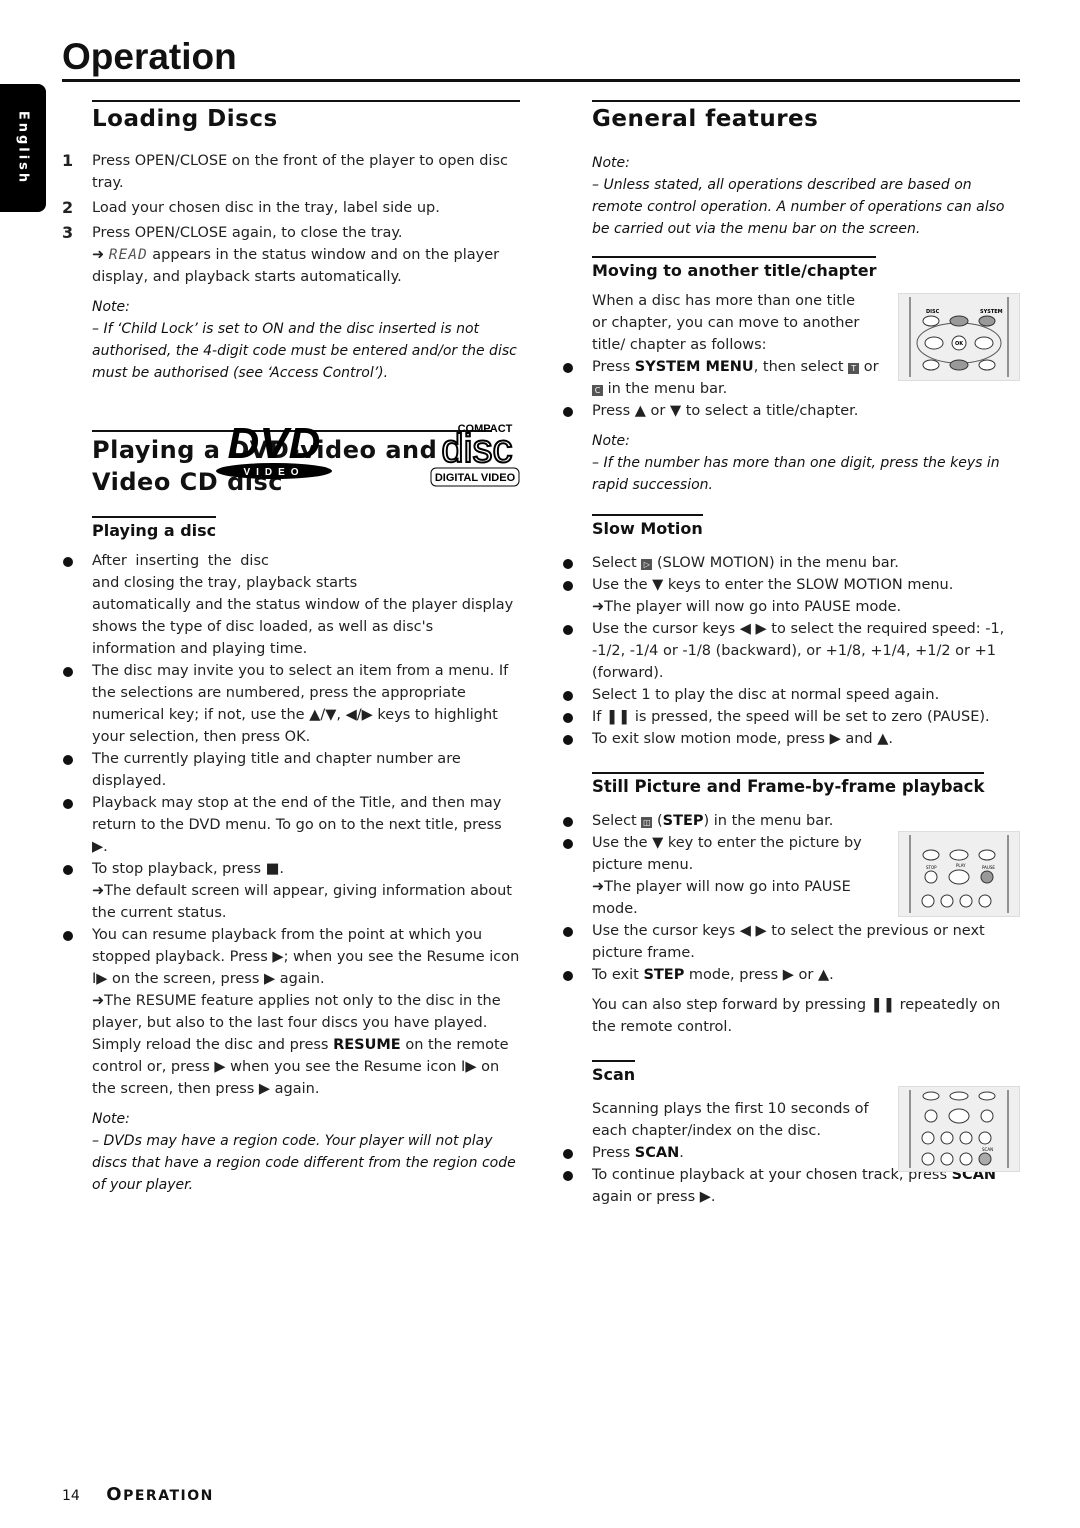 The height and width of the screenshot is (1528, 1080). I want to click on remote-pause-illustration: STOP PLAY PAUSE, so click(959, 874).